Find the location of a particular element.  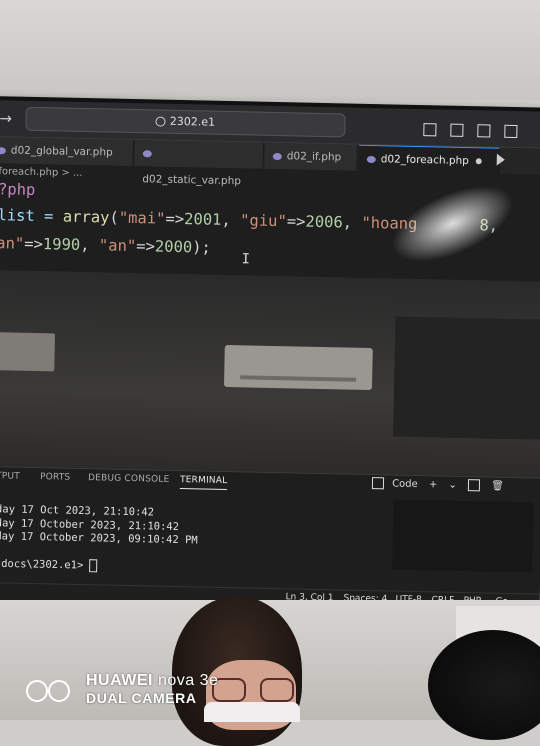

trash-icon: 🗑 is located at coordinates (497, 486).